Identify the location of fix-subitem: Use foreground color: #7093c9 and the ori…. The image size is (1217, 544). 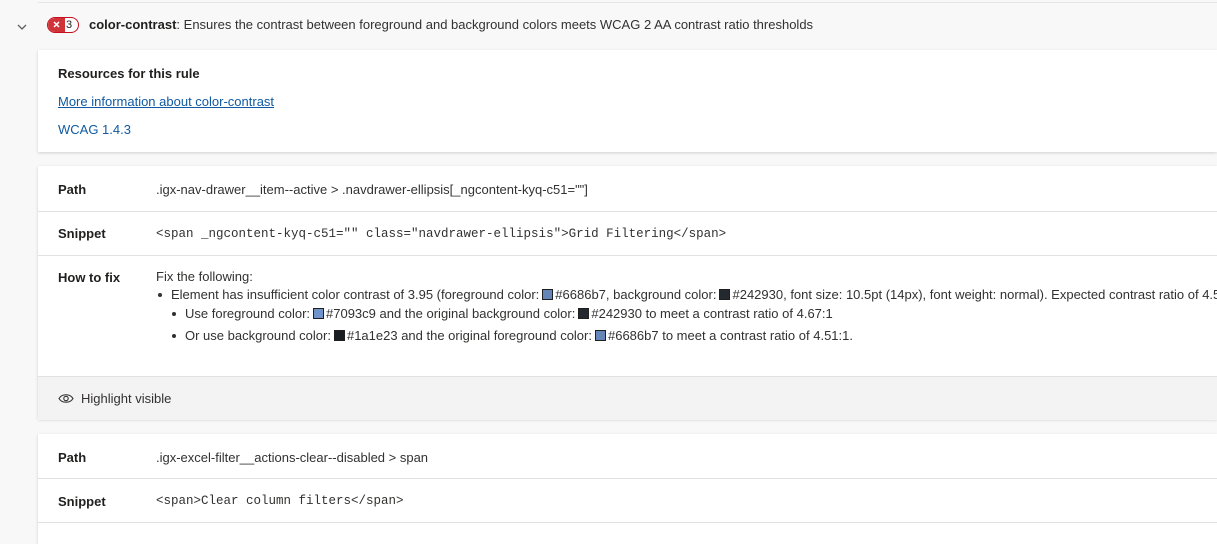
(502, 314).